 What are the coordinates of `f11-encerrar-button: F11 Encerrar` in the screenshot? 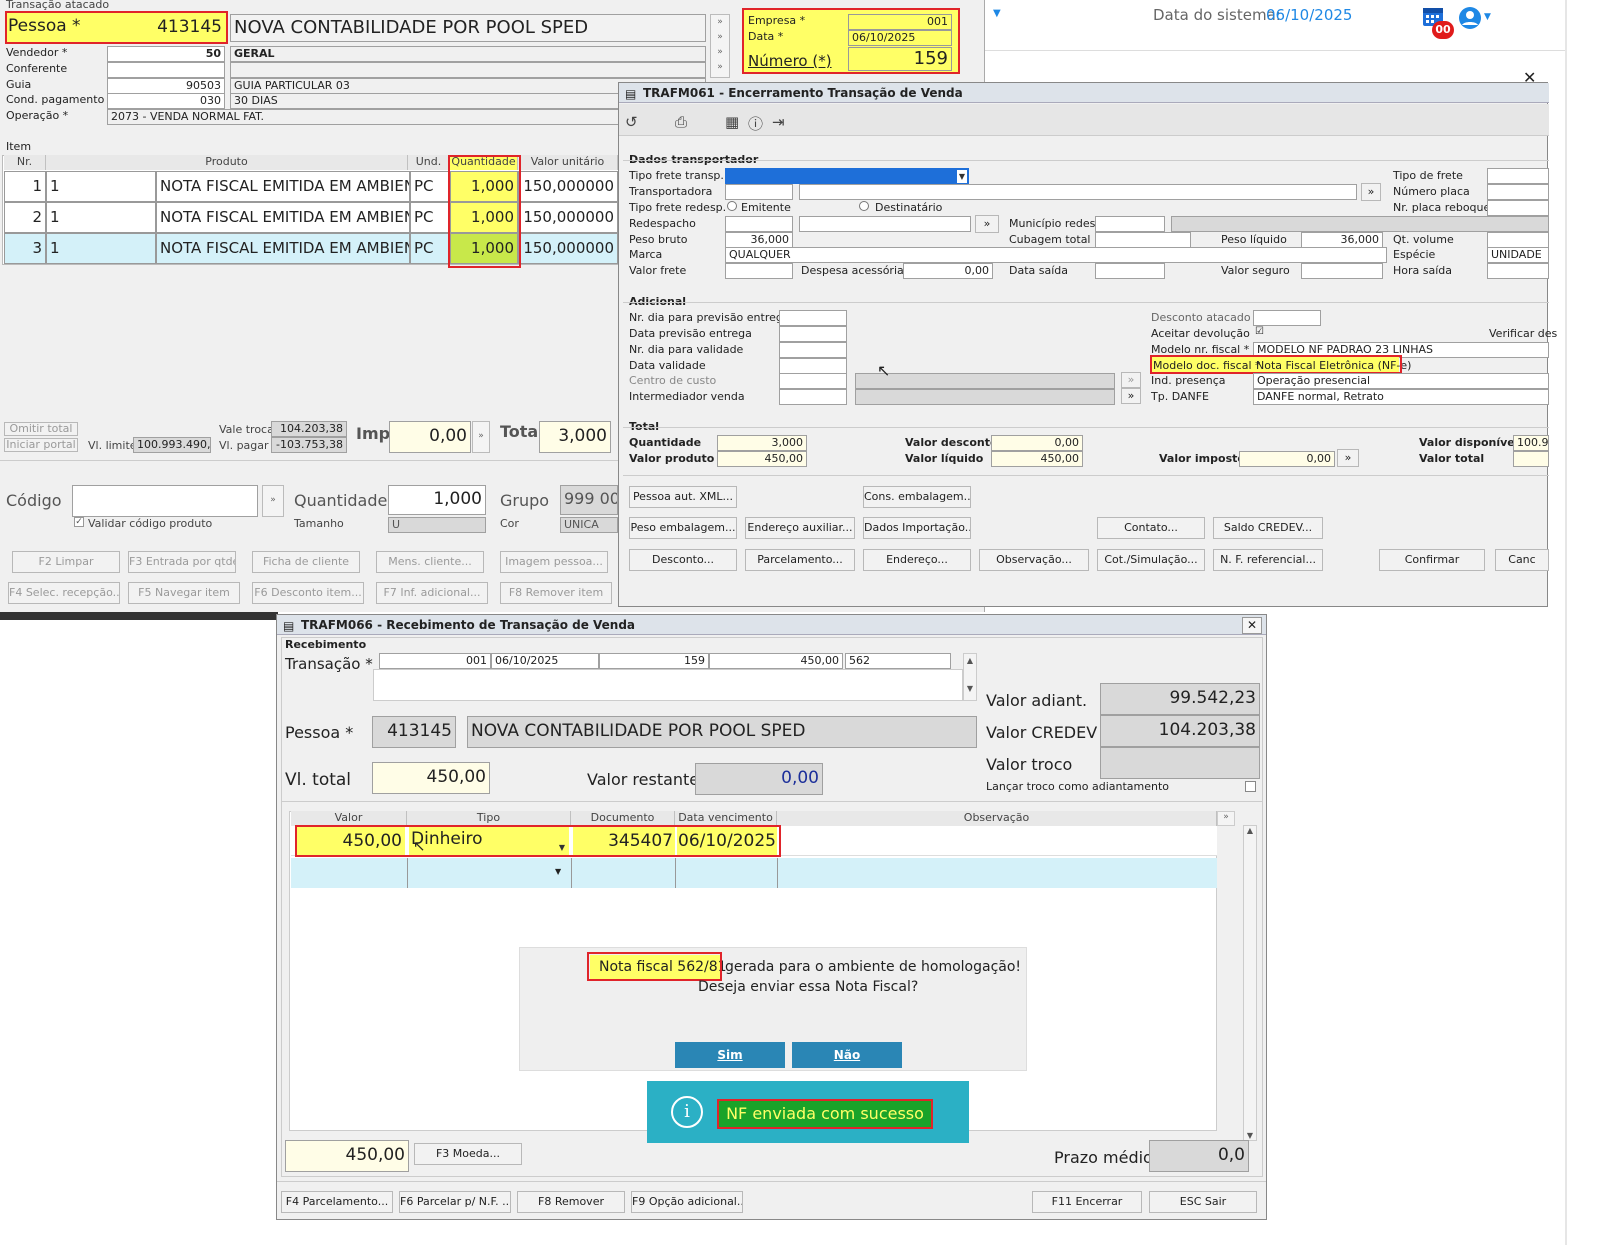 It's located at (1087, 1202).